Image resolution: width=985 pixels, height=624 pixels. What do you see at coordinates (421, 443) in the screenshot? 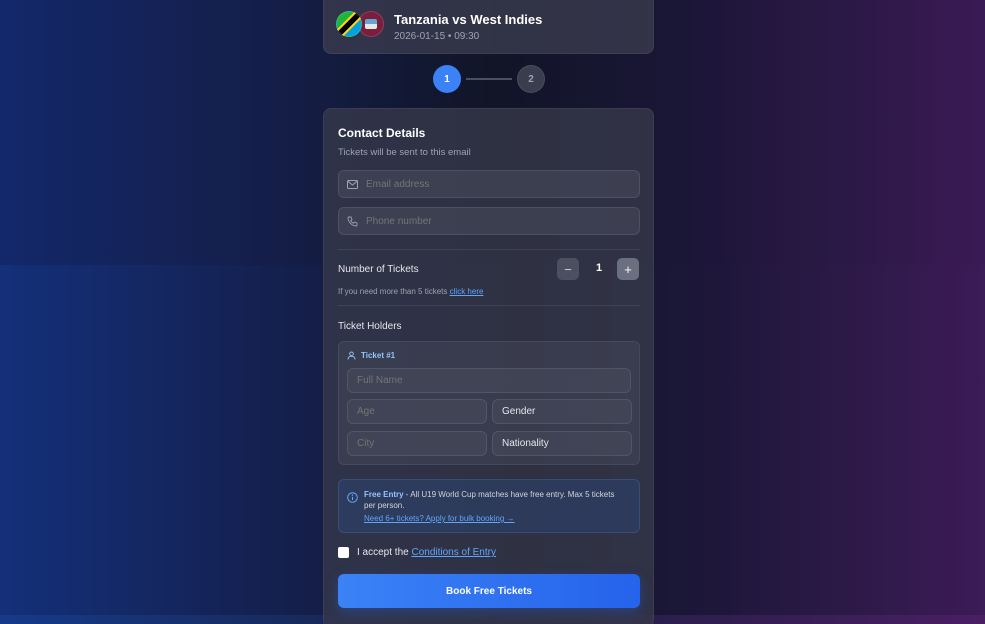
I see `city-input` at bounding box center [421, 443].